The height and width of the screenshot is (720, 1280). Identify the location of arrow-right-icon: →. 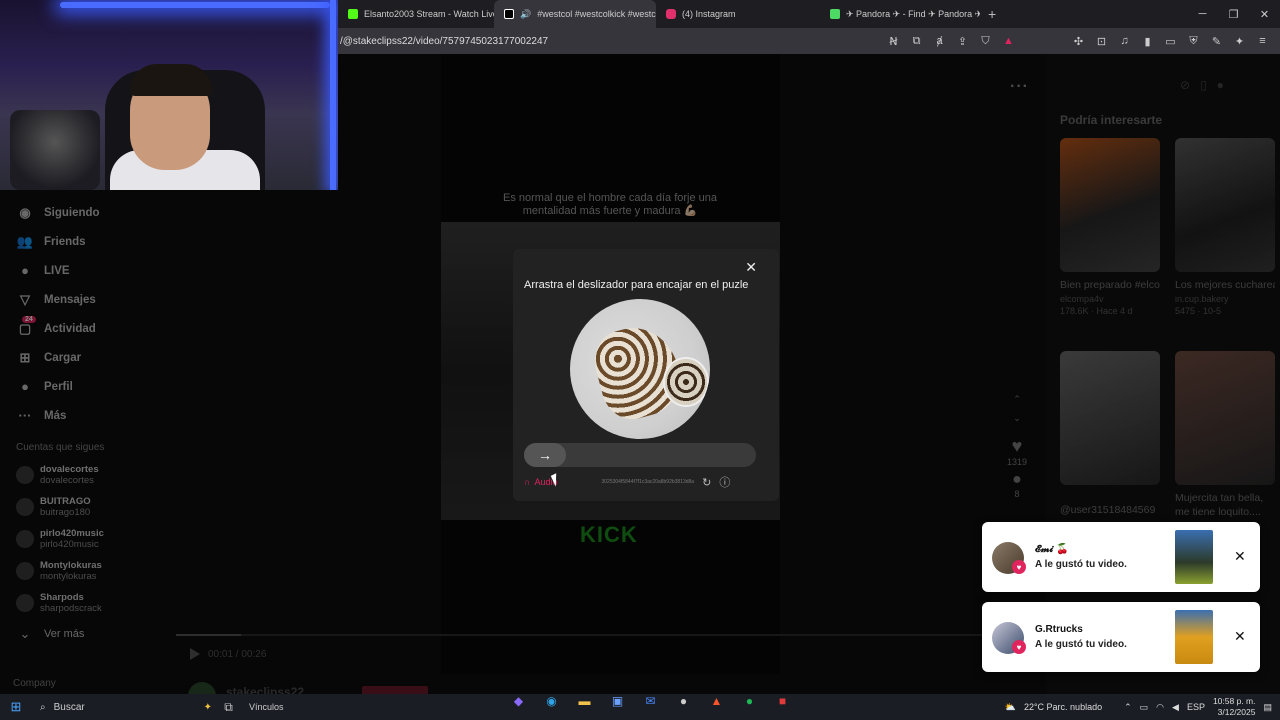
(545, 455).